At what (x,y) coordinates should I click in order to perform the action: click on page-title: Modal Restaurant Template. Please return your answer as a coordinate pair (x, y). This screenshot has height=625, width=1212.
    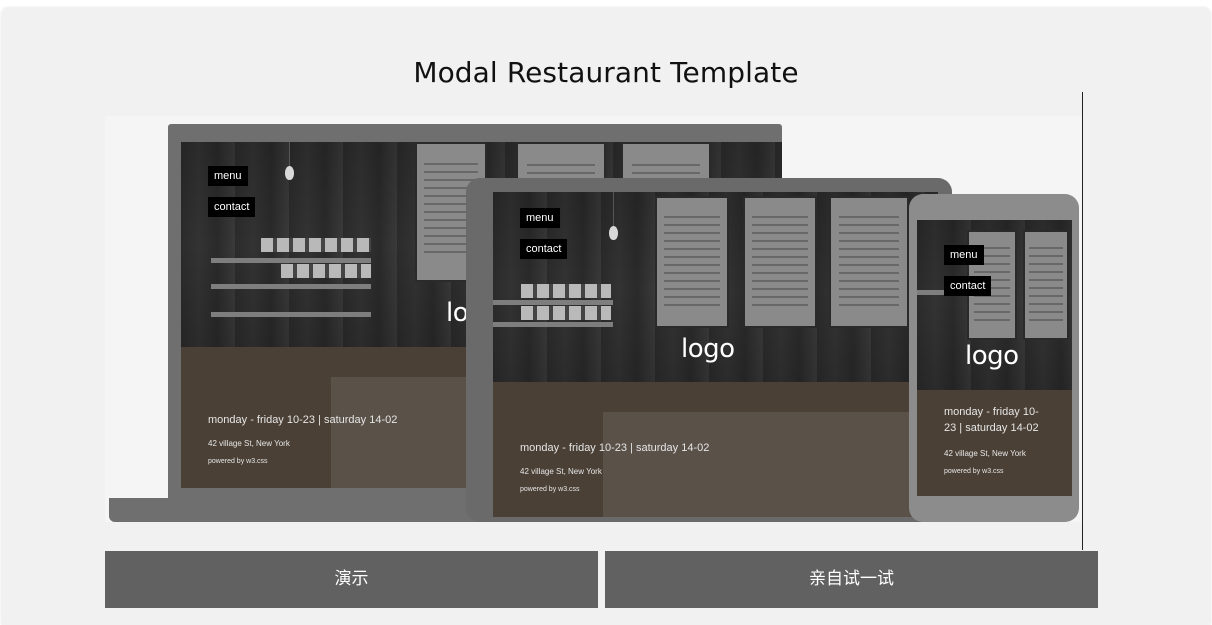
    Looking at the image, I should click on (606, 72).